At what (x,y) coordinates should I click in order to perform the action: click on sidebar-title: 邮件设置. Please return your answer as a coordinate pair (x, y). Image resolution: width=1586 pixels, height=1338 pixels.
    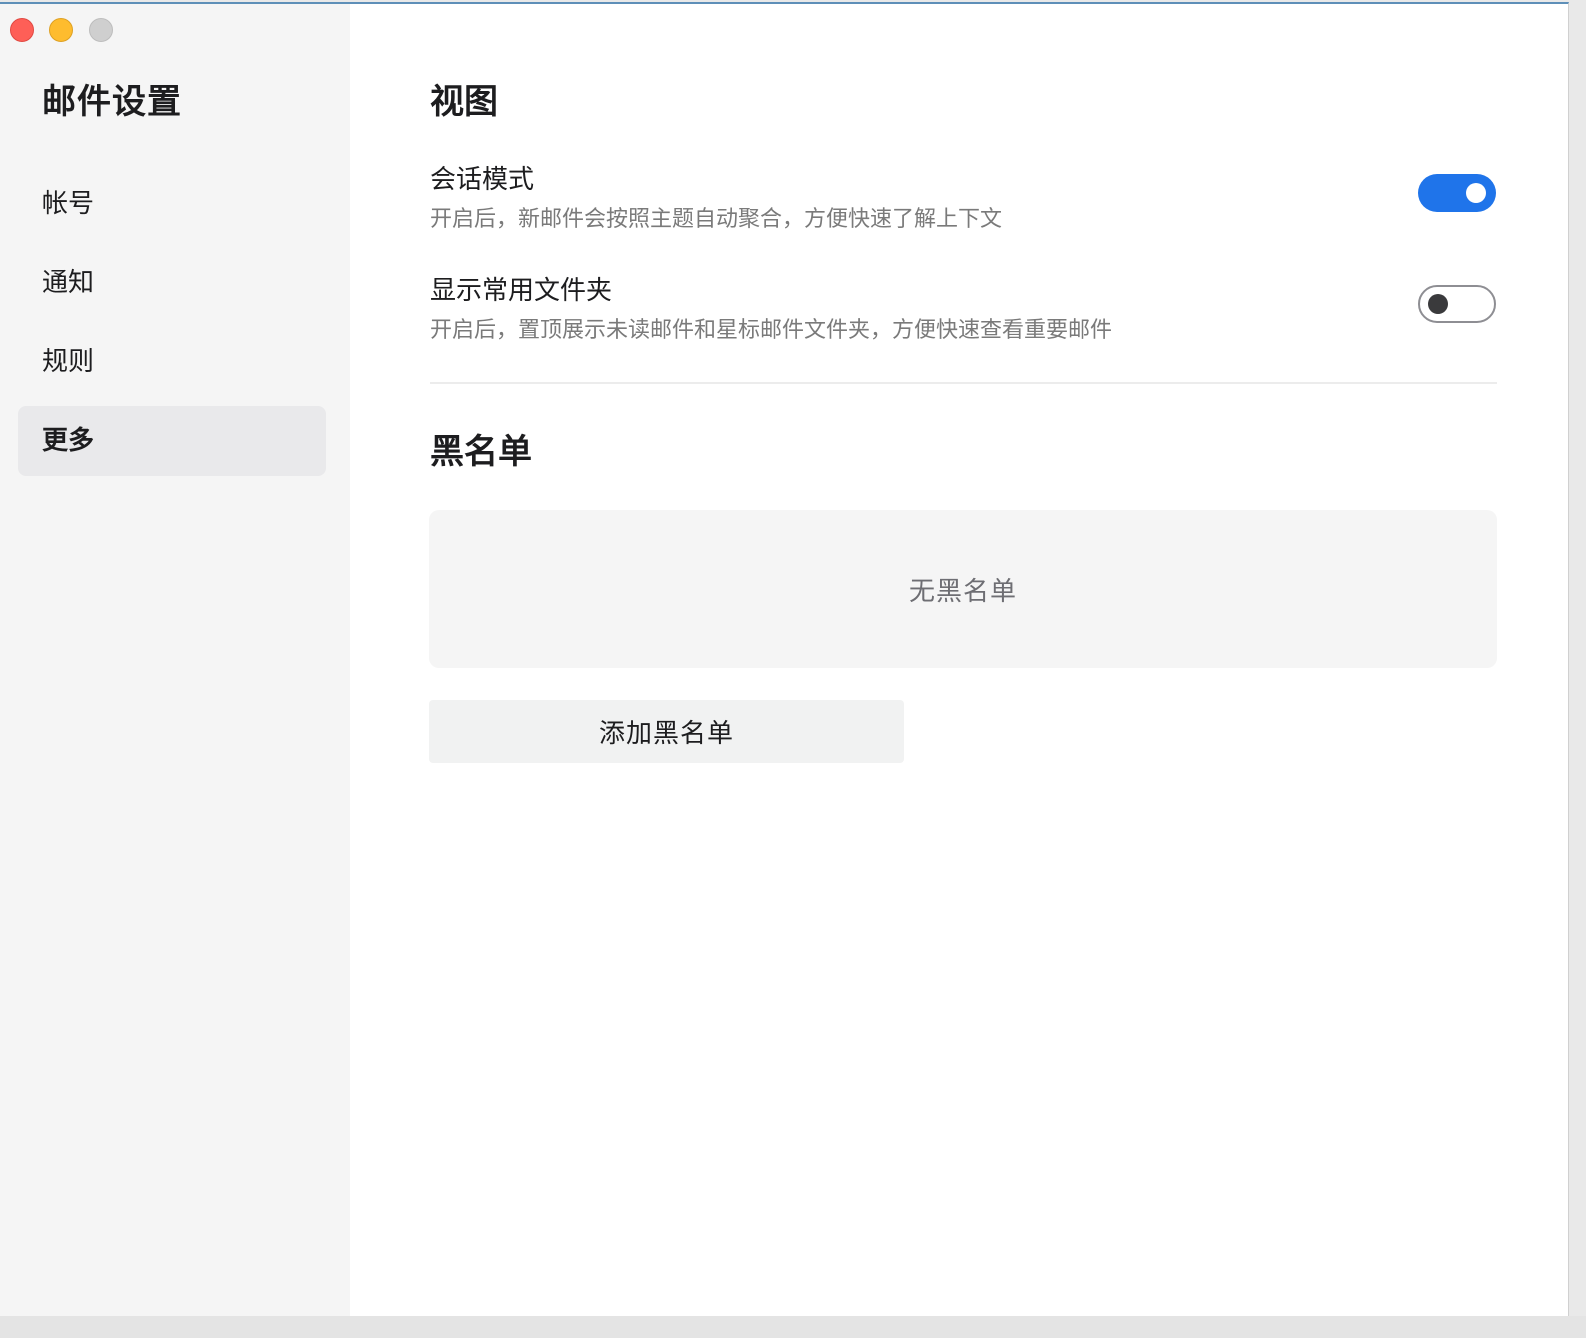
    Looking at the image, I should click on (112, 102).